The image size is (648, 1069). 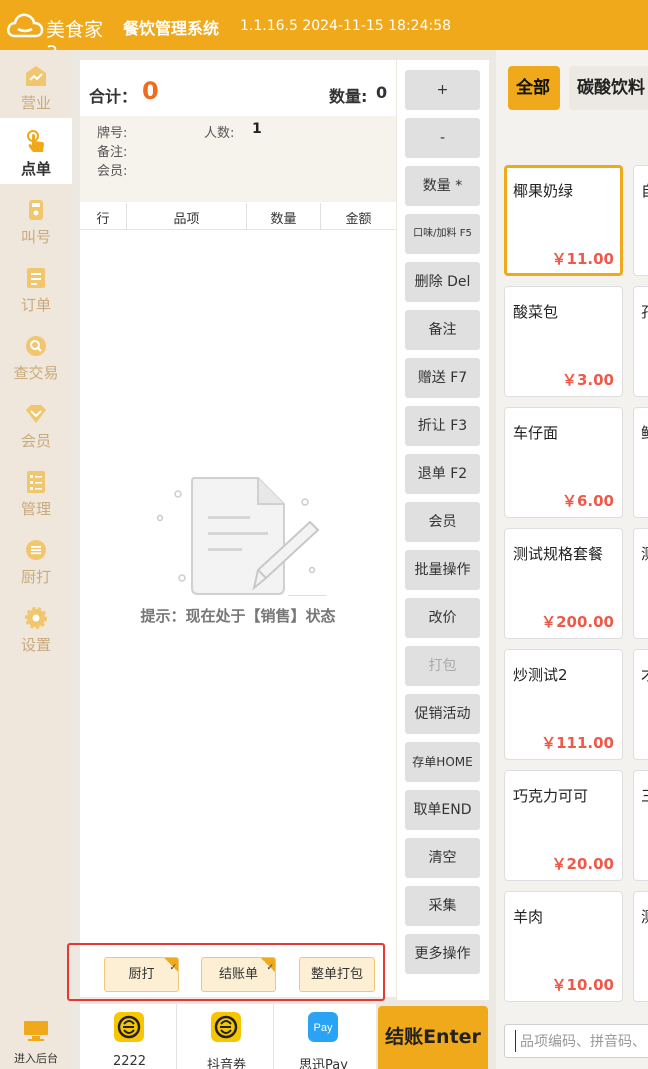 What do you see at coordinates (563, 825) in the screenshot?
I see `product-card: 巧克力可可 ￥20.00` at bounding box center [563, 825].